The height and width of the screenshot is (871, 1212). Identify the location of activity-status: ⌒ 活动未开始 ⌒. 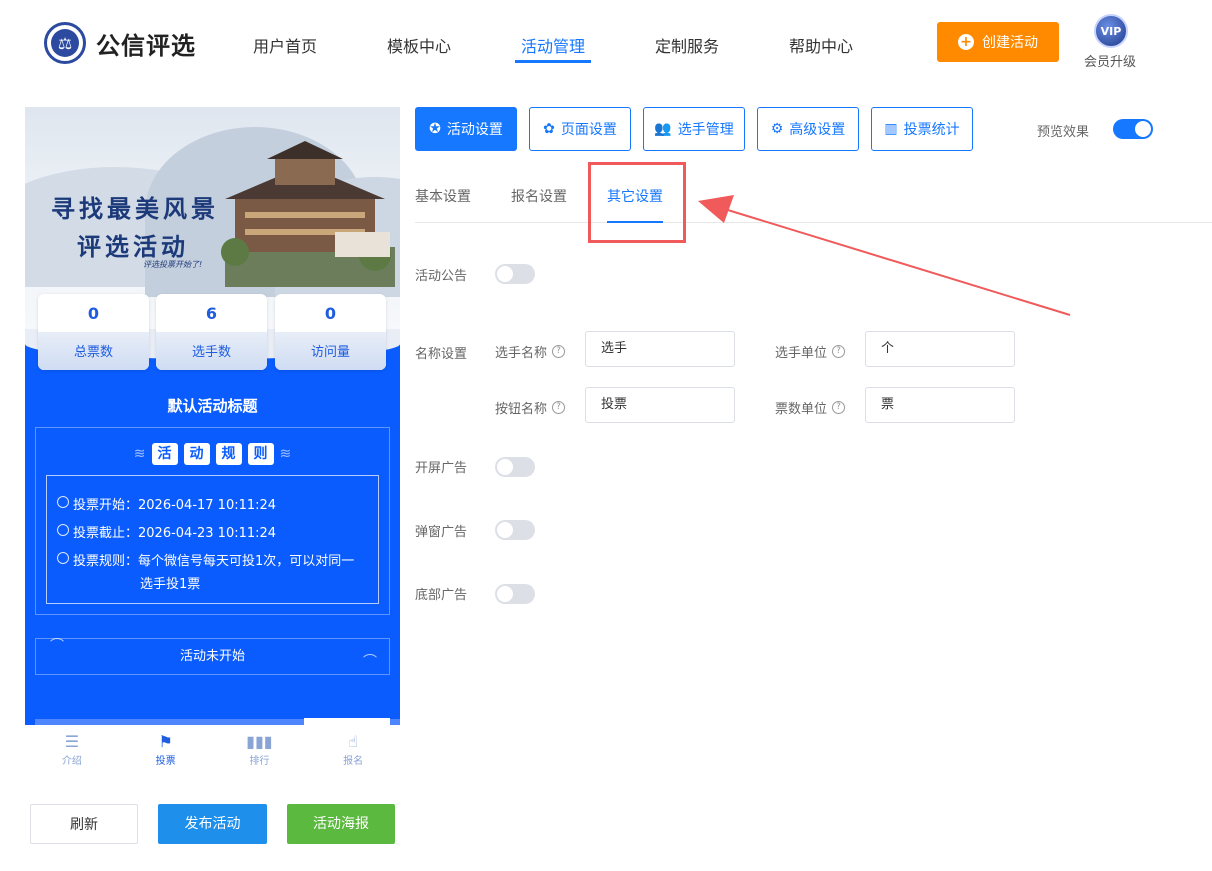
(212, 656).